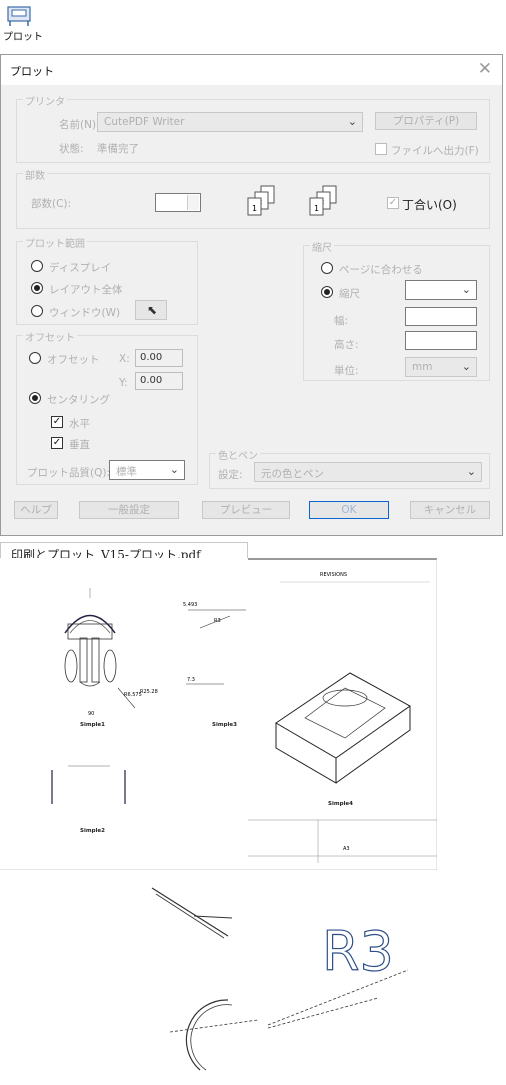 The height and width of the screenshot is (1085, 506). I want to click on fit-page-label: ページに合わせる, so click(381, 270).